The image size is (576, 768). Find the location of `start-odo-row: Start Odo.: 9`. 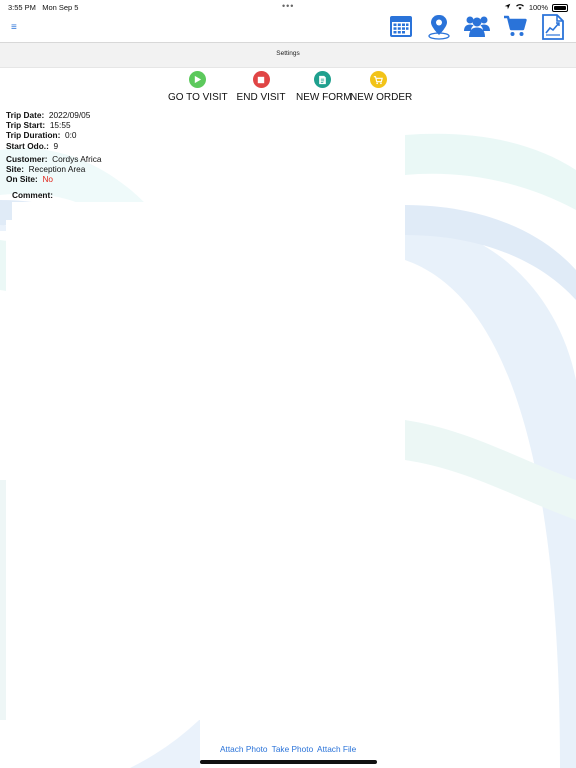

start-odo-row: Start Odo.: 9 is located at coordinates (53, 146).